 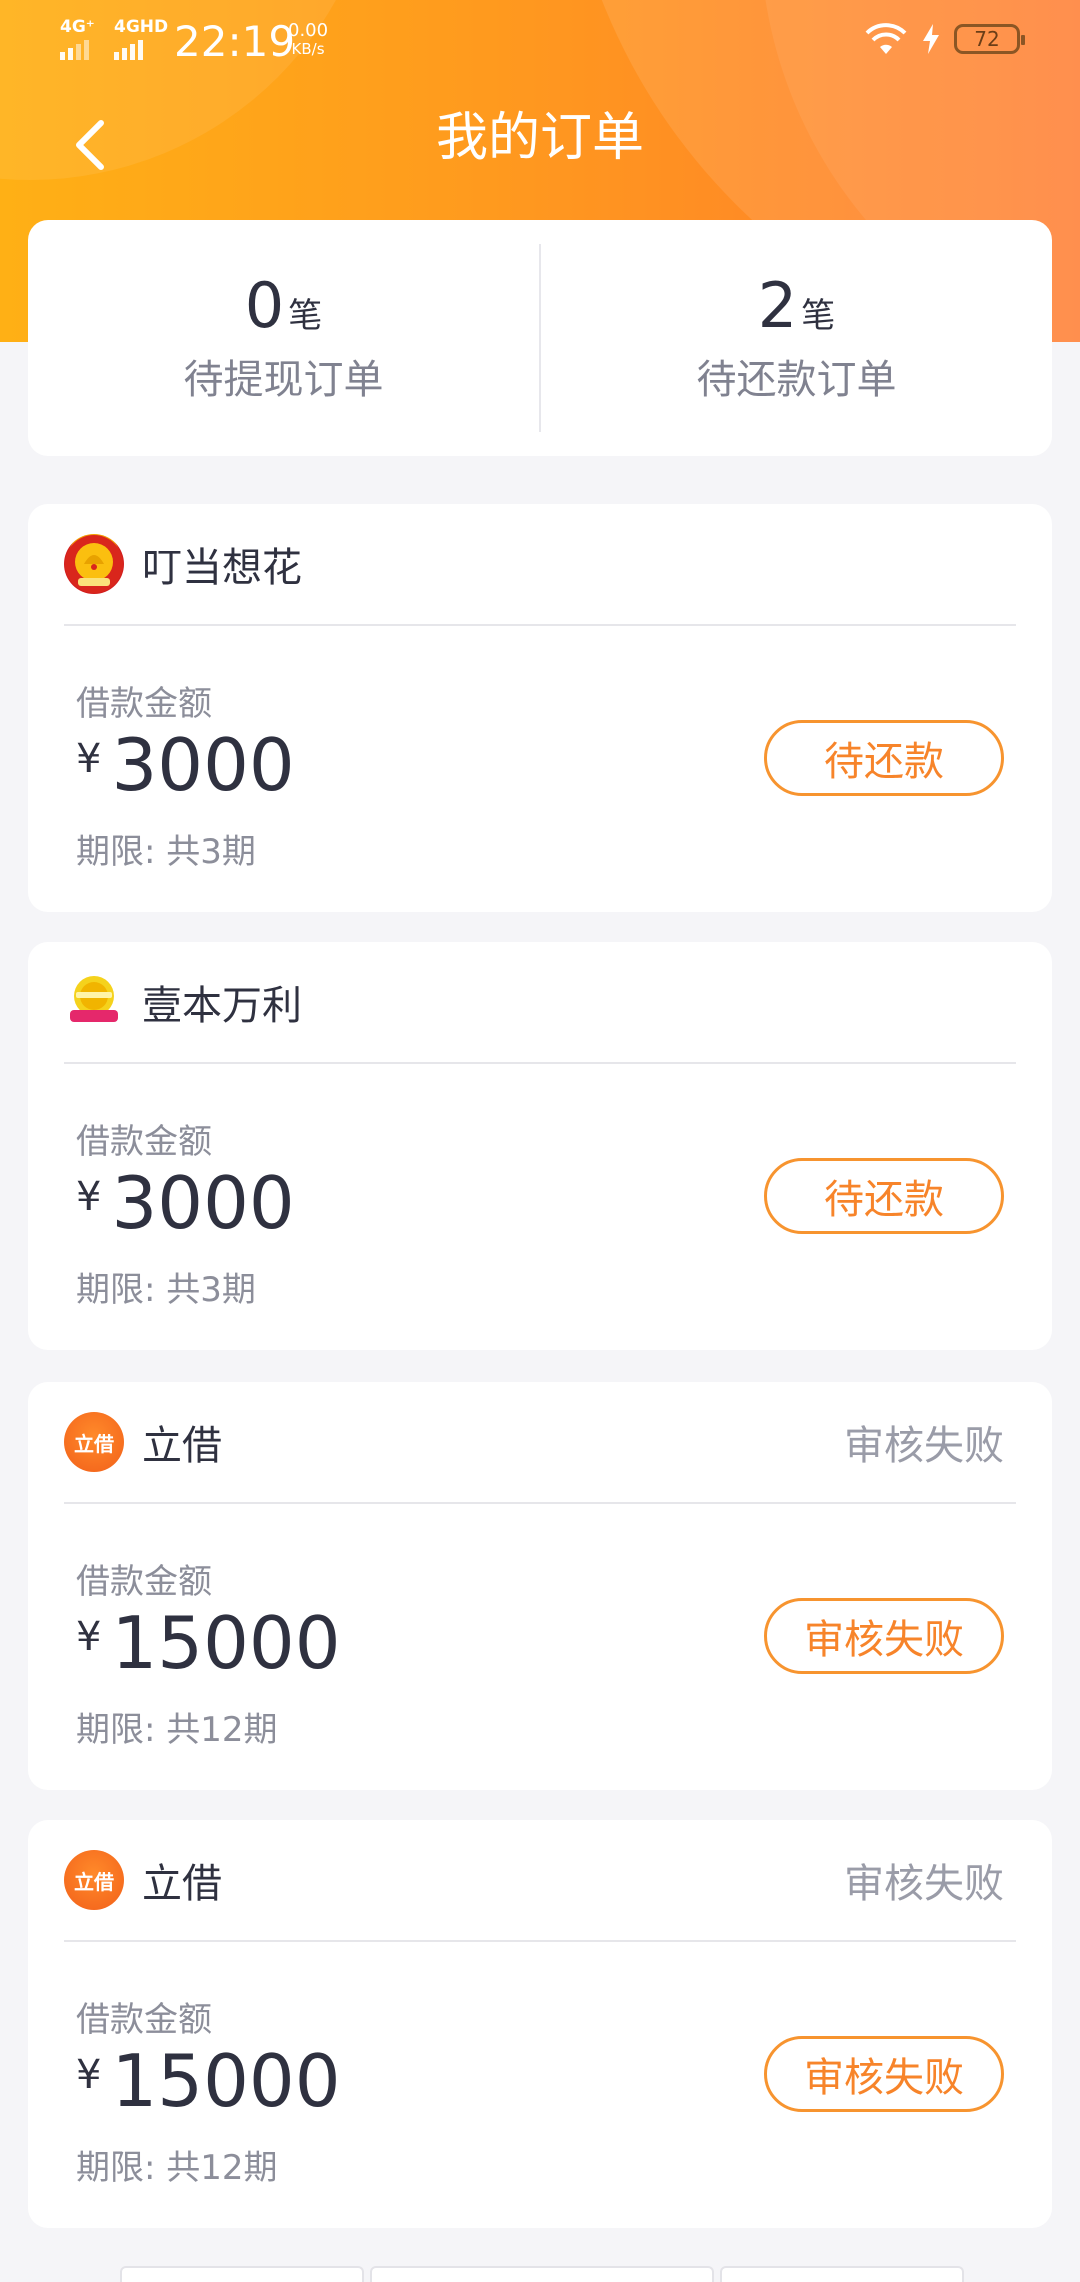 What do you see at coordinates (308, 49) in the screenshot?
I see `speed-unit: KB/s` at bounding box center [308, 49].